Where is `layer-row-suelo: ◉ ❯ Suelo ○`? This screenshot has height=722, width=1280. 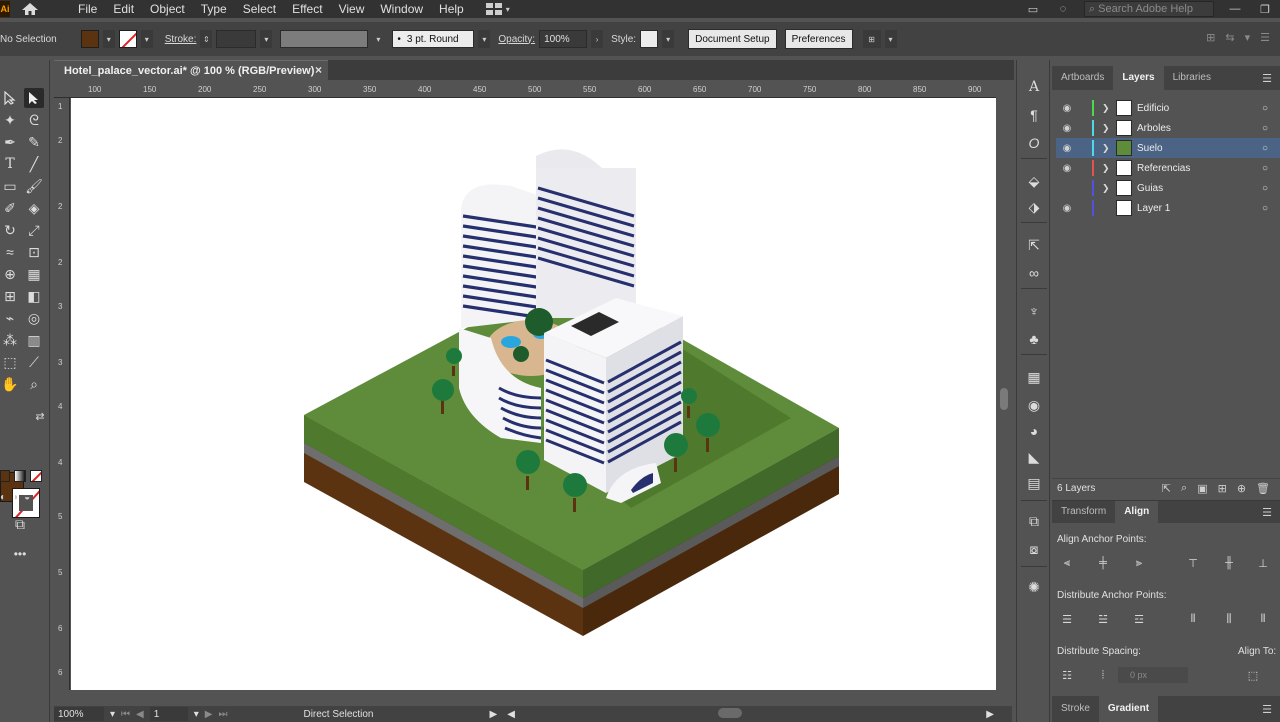
layer-row-suelo: ◉ ❯ Suelo ○ is located at coordinates (1168, 148).